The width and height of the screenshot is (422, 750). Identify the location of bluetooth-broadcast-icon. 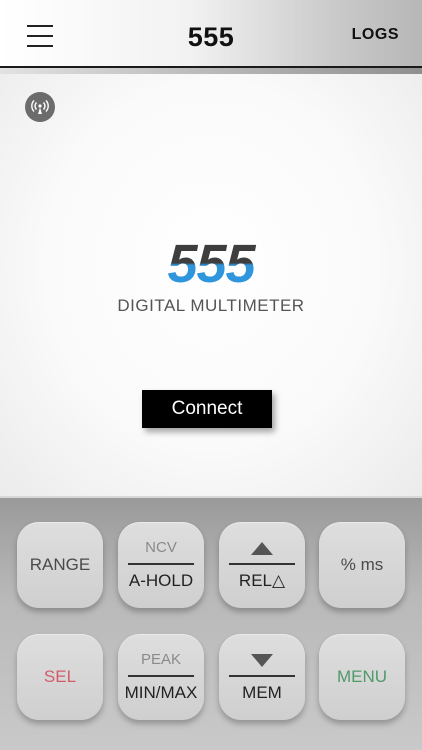
(40, 107).